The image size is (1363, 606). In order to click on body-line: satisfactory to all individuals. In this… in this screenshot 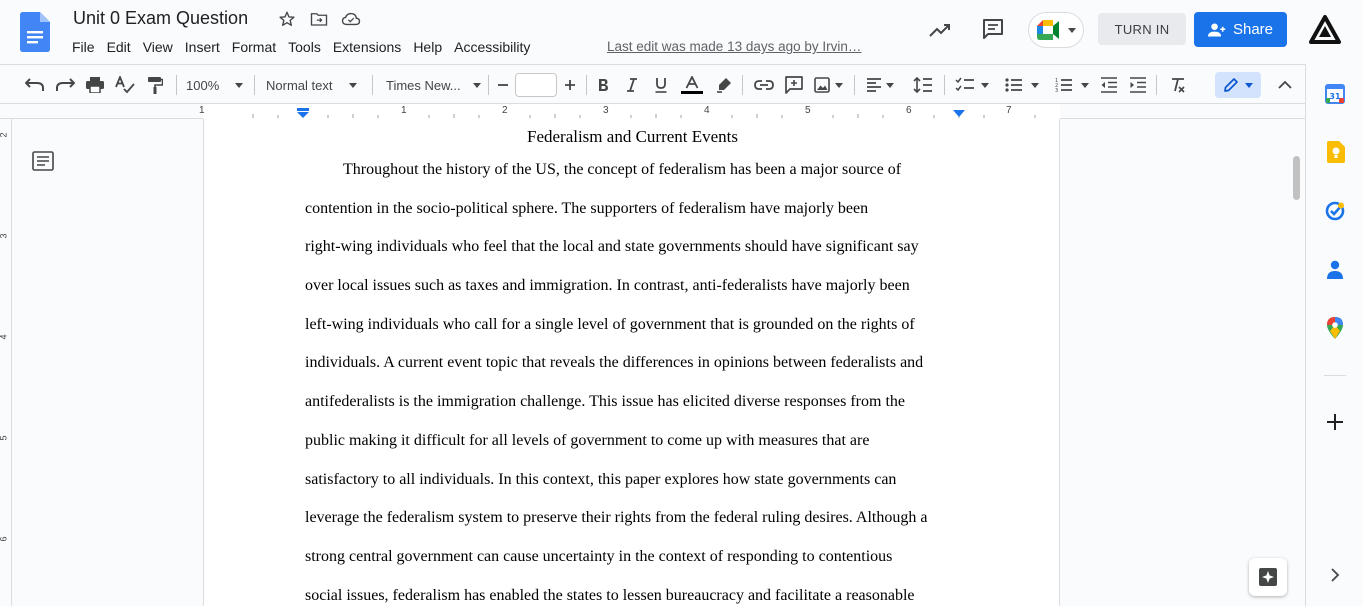, I will do `click(601, 479)`.